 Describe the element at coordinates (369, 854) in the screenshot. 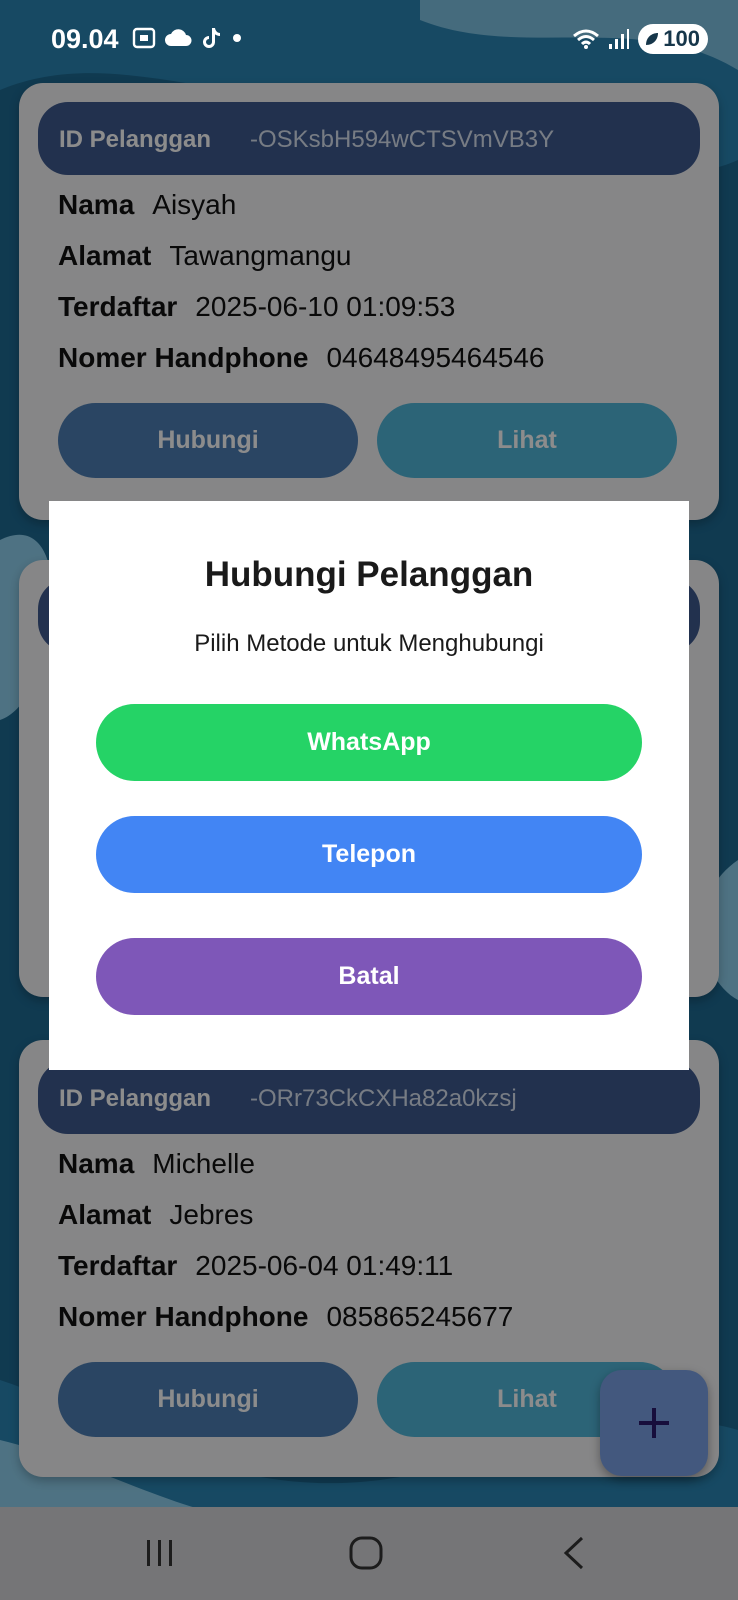

I see `telepon-button: Telepon` at that location.